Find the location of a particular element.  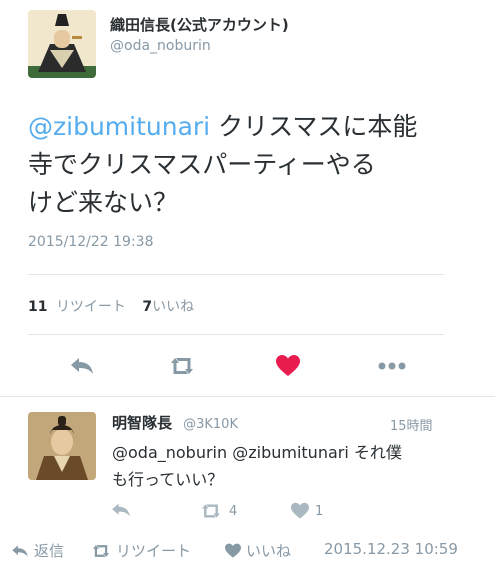

retweet-count-label: リツイート is located at coordinates (91, 307).